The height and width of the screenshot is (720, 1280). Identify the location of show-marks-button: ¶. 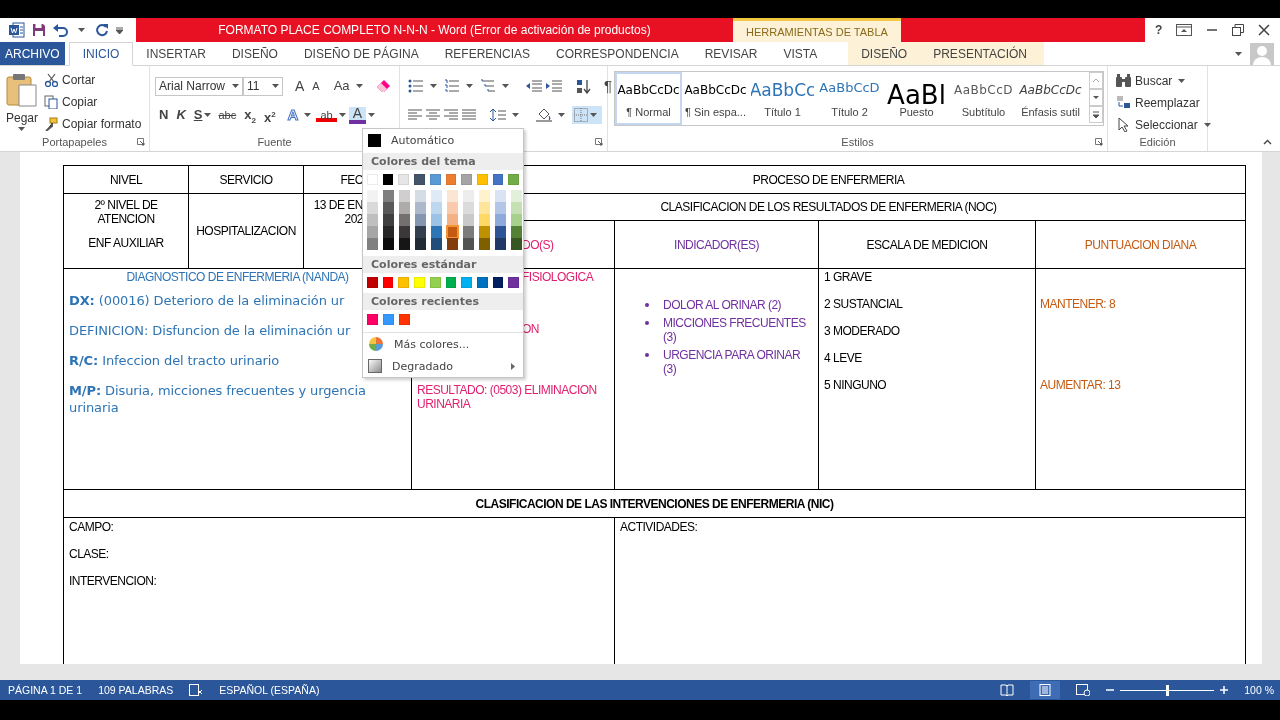
(608, 86).